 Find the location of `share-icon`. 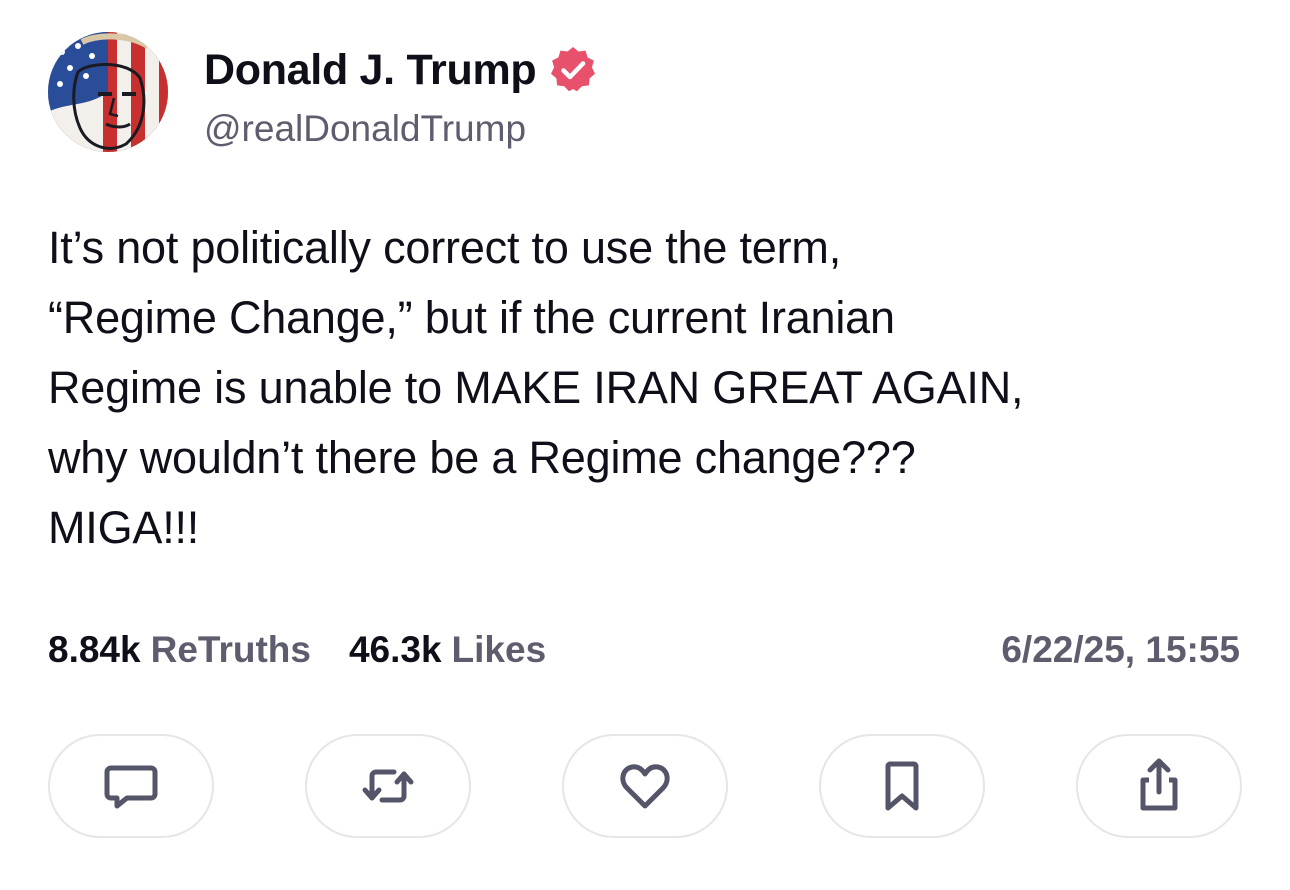

share-icon is located at coordinates (1159, 784).